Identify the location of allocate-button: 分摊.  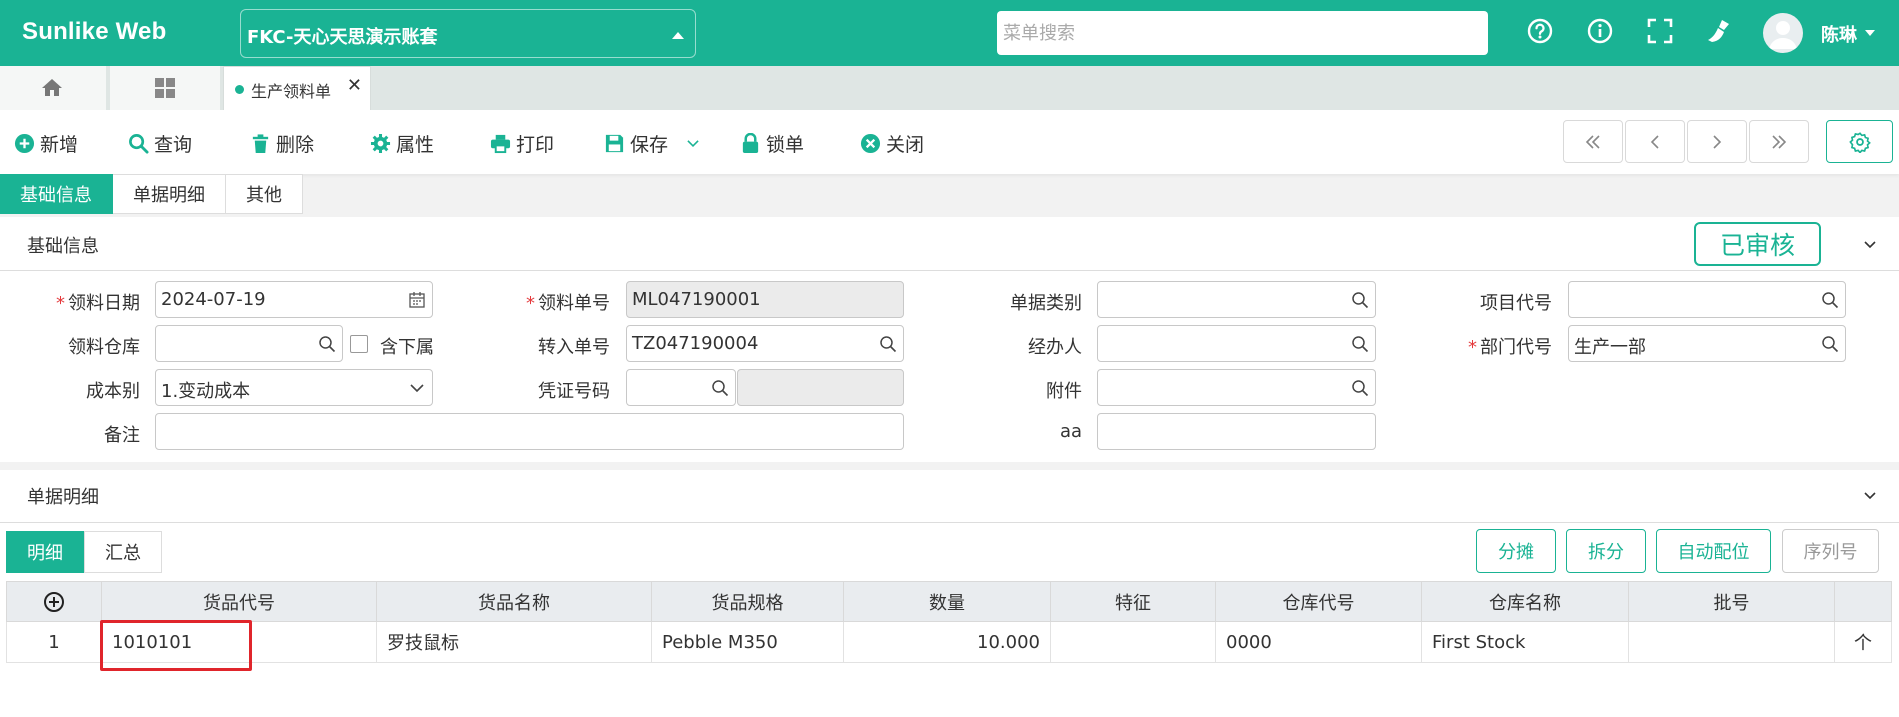
(1516, 551).